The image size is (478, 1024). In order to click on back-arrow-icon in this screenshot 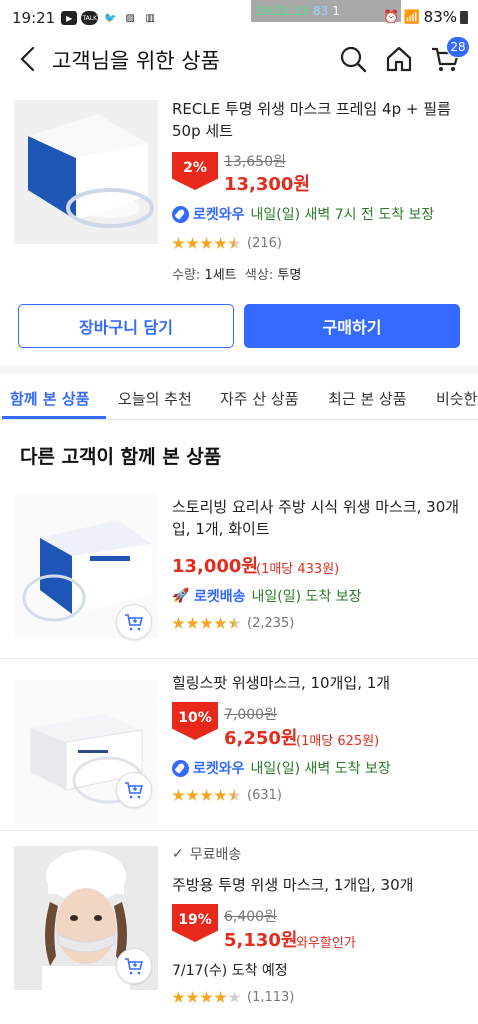, I will do `click(28, 59)`.